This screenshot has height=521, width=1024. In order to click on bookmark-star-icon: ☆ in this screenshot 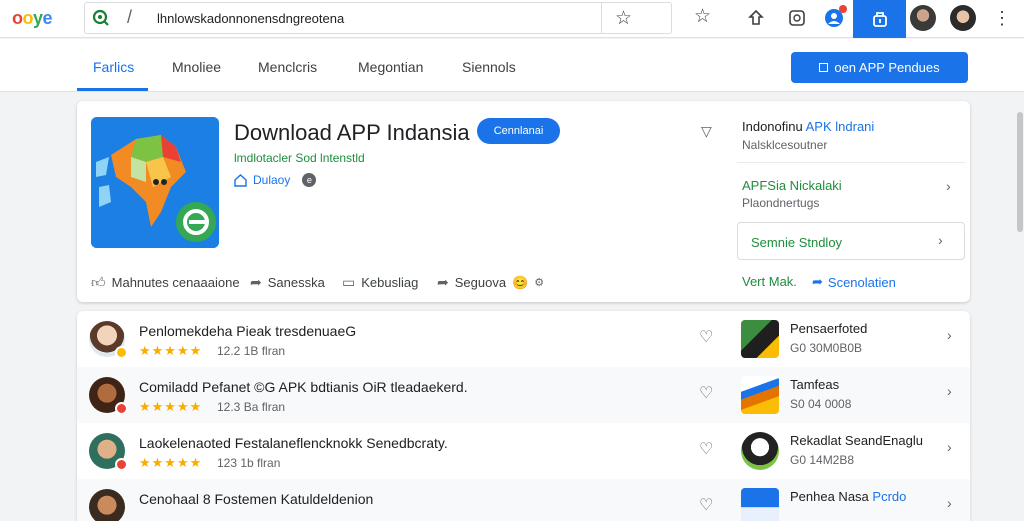, I will do `click(623, 18)`.